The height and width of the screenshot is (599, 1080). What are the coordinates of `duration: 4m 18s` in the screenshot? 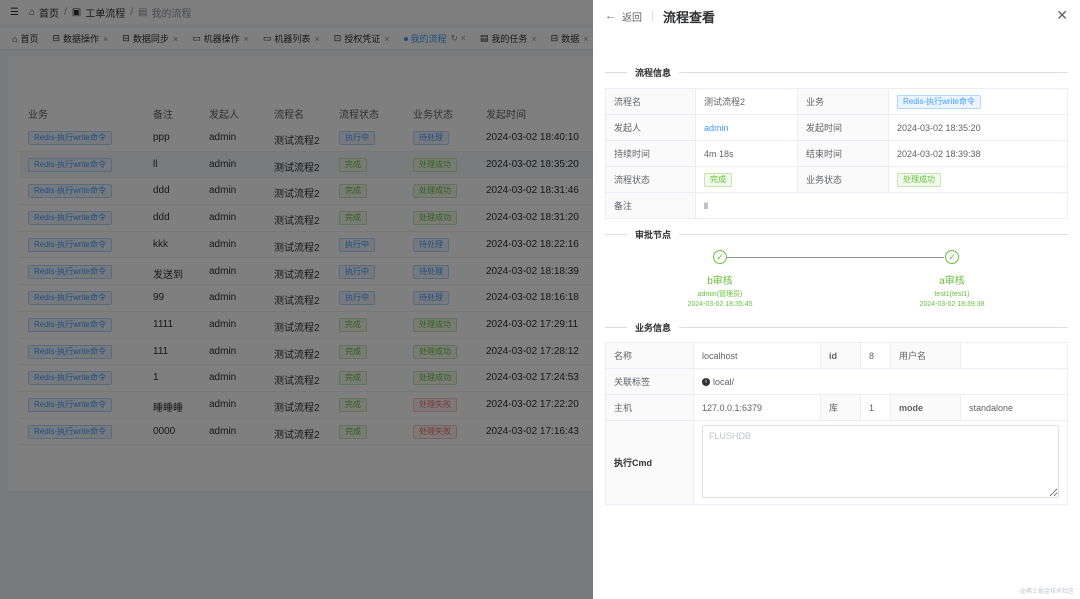 It's located at (746, 153).